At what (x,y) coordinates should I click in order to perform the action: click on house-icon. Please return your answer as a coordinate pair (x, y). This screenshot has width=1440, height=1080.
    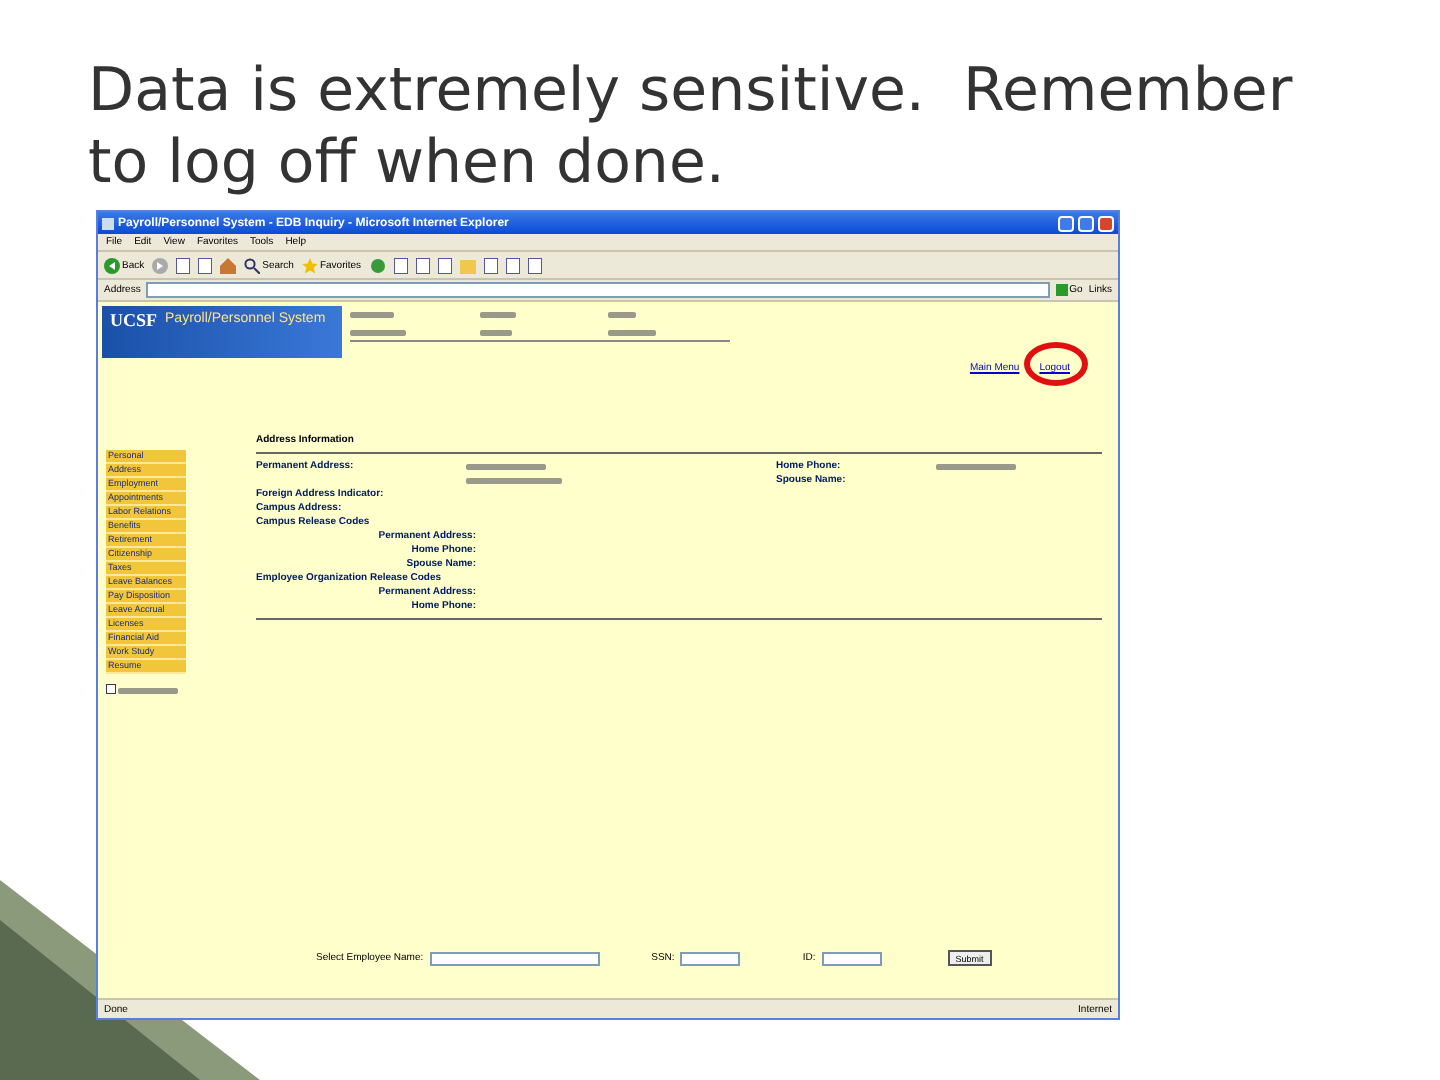
    Looking at the image, I should click on (228, 265).